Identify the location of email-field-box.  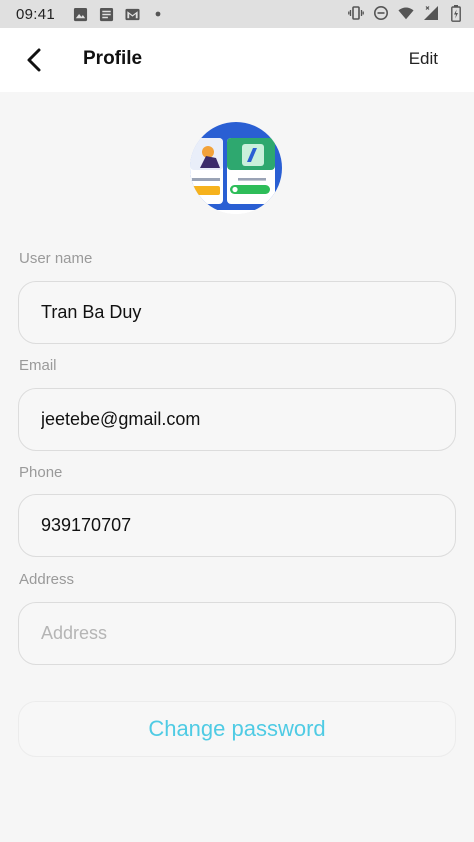
(237, 419).